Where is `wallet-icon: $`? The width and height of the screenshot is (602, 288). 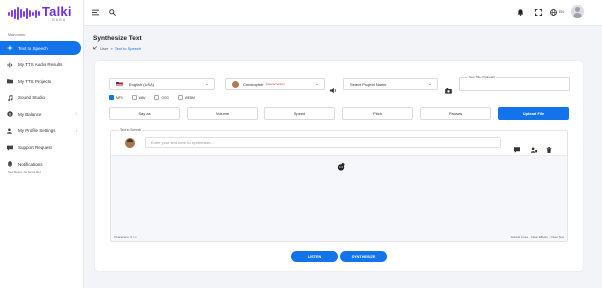 wallet-icon: $ is located at coordinates (9, 114).